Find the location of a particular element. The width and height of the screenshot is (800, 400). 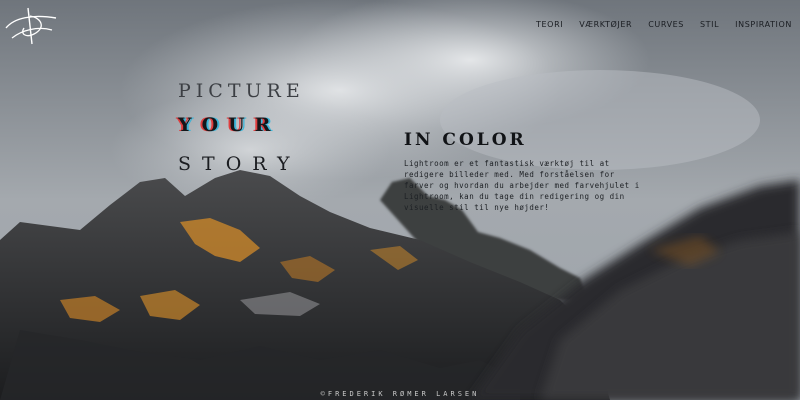

section-heading: IN COLOR is located at coordinates (465, 140).